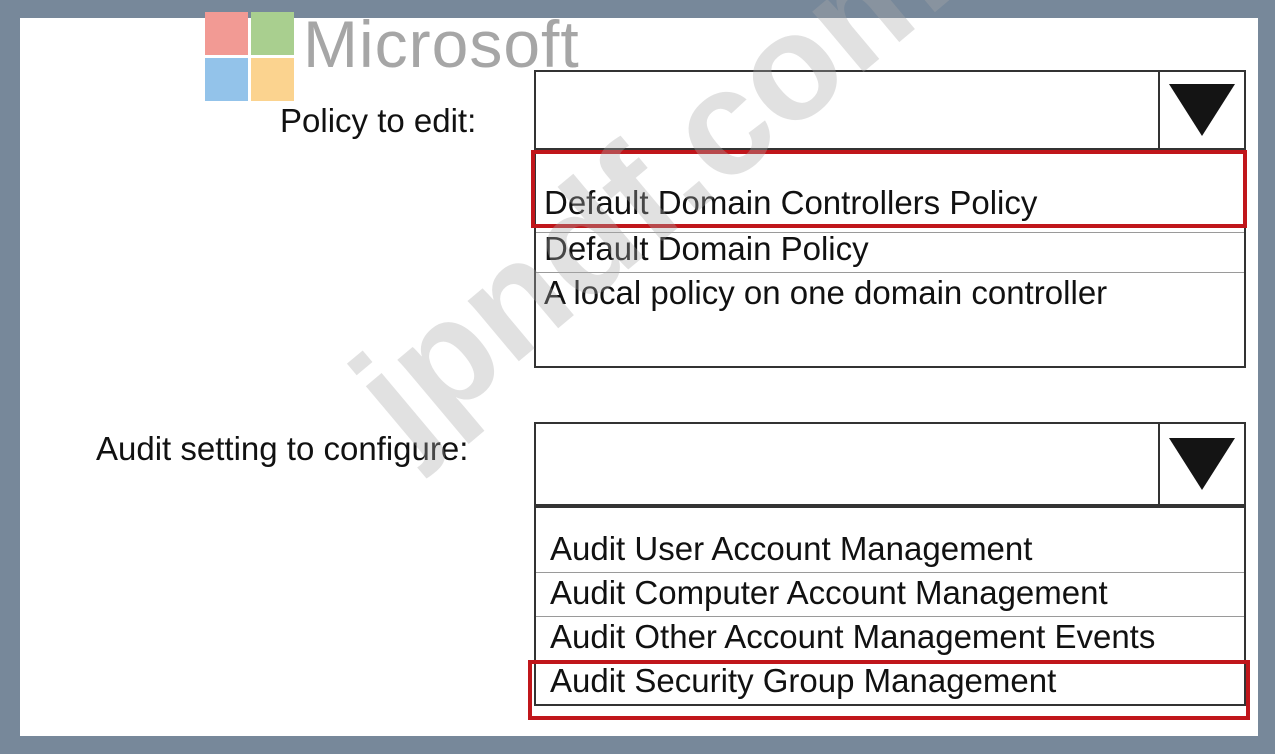  I want to click on audit-label: Audit setting to configure:, so click(282, 448).